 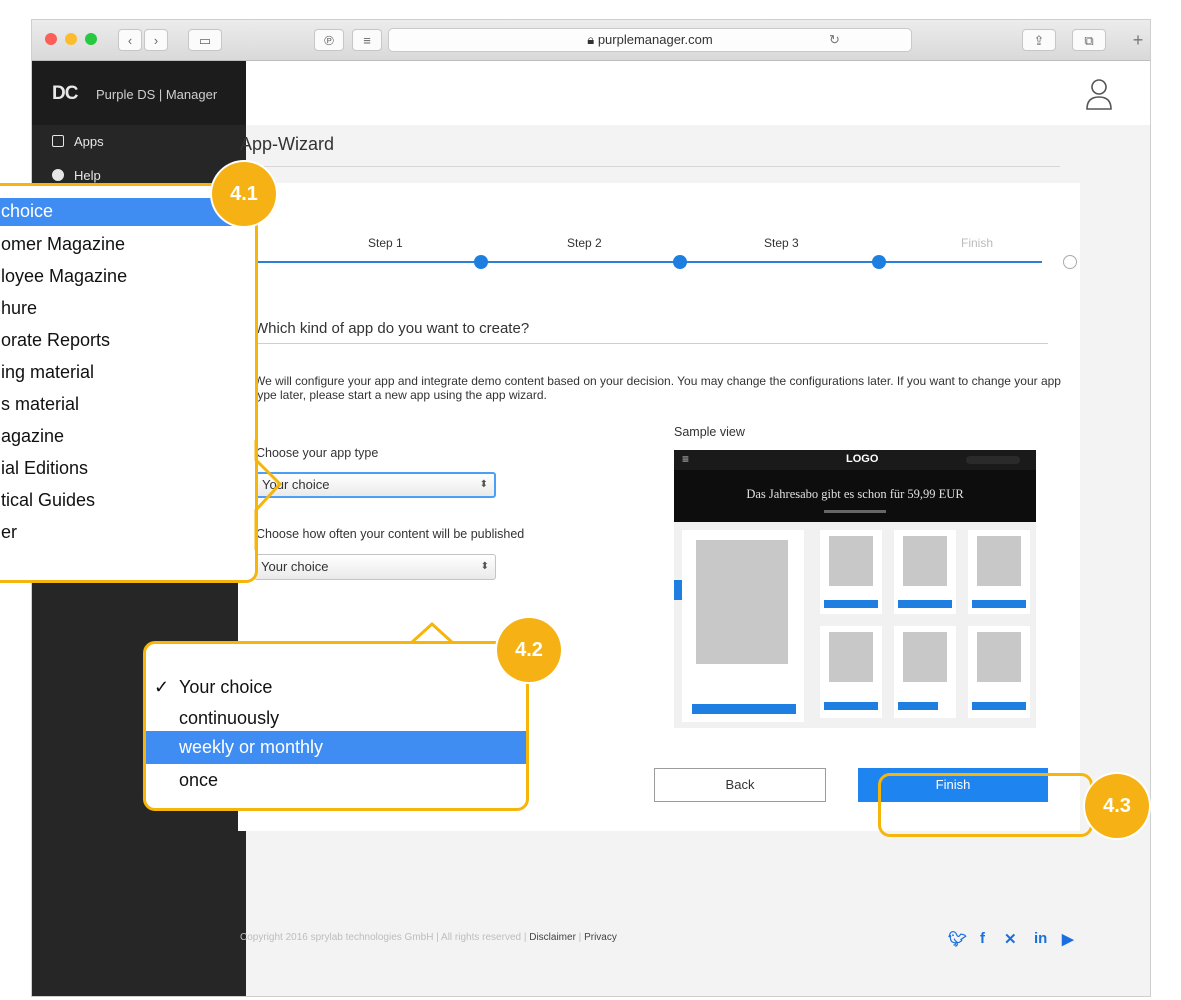 I want to click on sample-arrow-icon, so click(x=678, y=590).